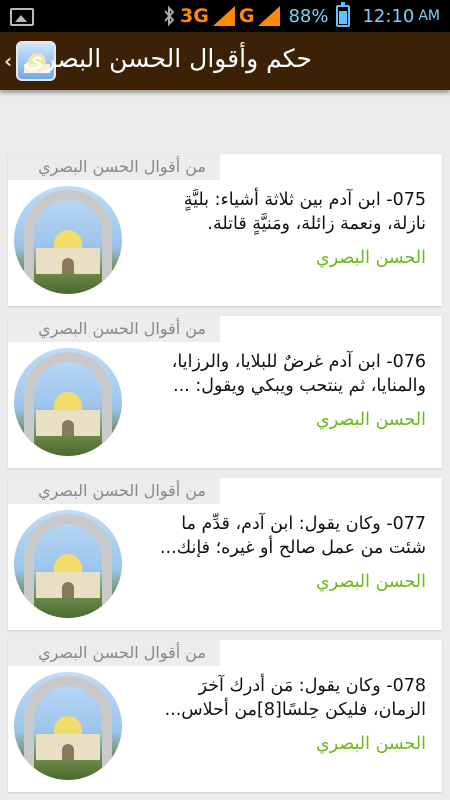 Image resolution: width=450 pixels, height=800 pixels. Describe the element at coordinates (316, 224) in the screenshot. I see `quote-line: نازلة، ونعمة زائلة، ومَنيَّةٍ قاتلة.` at that location.